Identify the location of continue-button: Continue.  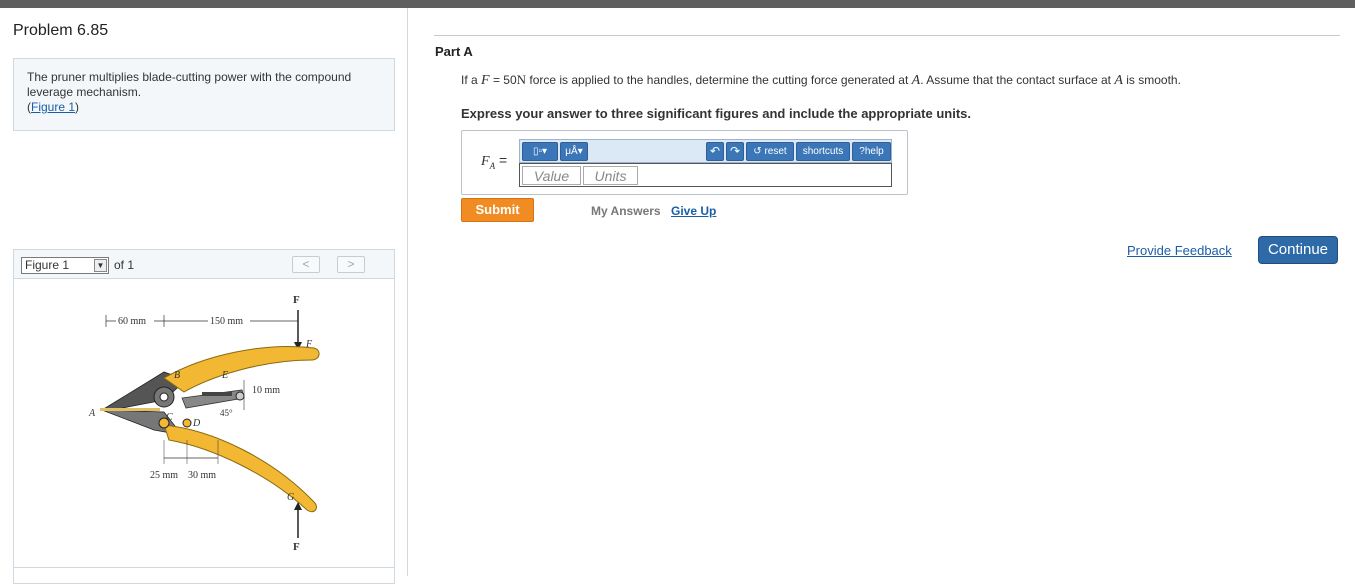
(1298, 250).